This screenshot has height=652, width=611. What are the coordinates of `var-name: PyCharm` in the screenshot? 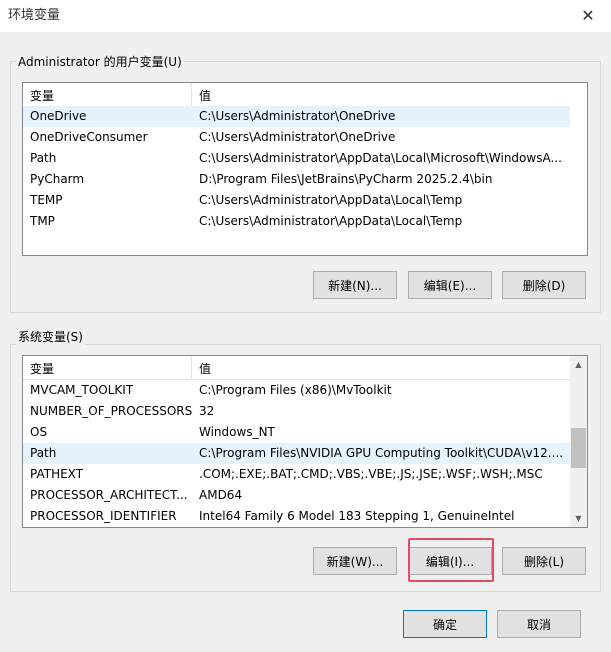 It's located at (57, 179).